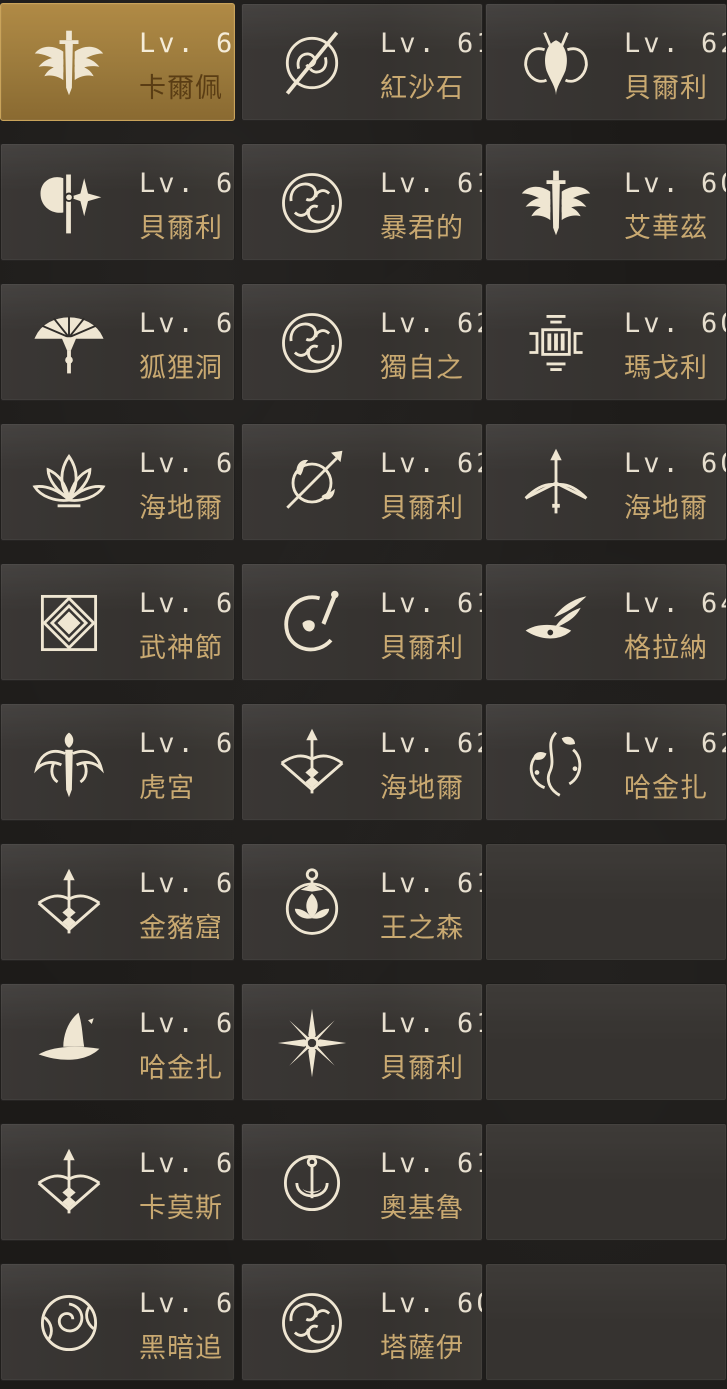 This screenshot has width=727, height=1389. What do you see at coordinates (117, 1322) in the screenshot?
I see `dungeon-card: Lv. 63 黑暗追` at bounding box center [117, 1322].